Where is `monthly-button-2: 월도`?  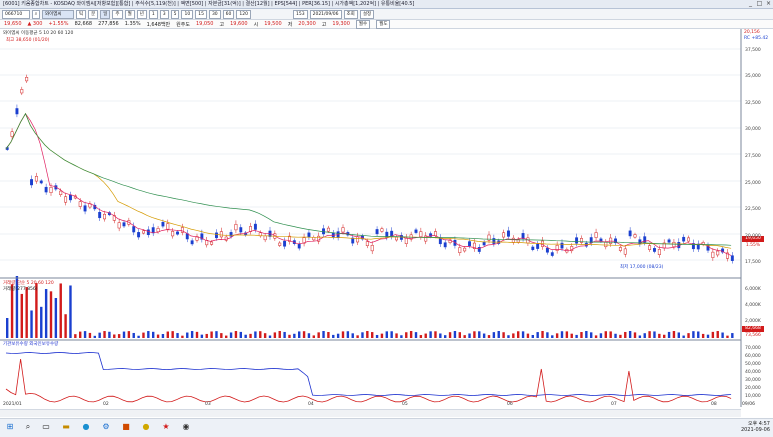
monthly-button-2: 월도 is located at coordinates (383, 24).